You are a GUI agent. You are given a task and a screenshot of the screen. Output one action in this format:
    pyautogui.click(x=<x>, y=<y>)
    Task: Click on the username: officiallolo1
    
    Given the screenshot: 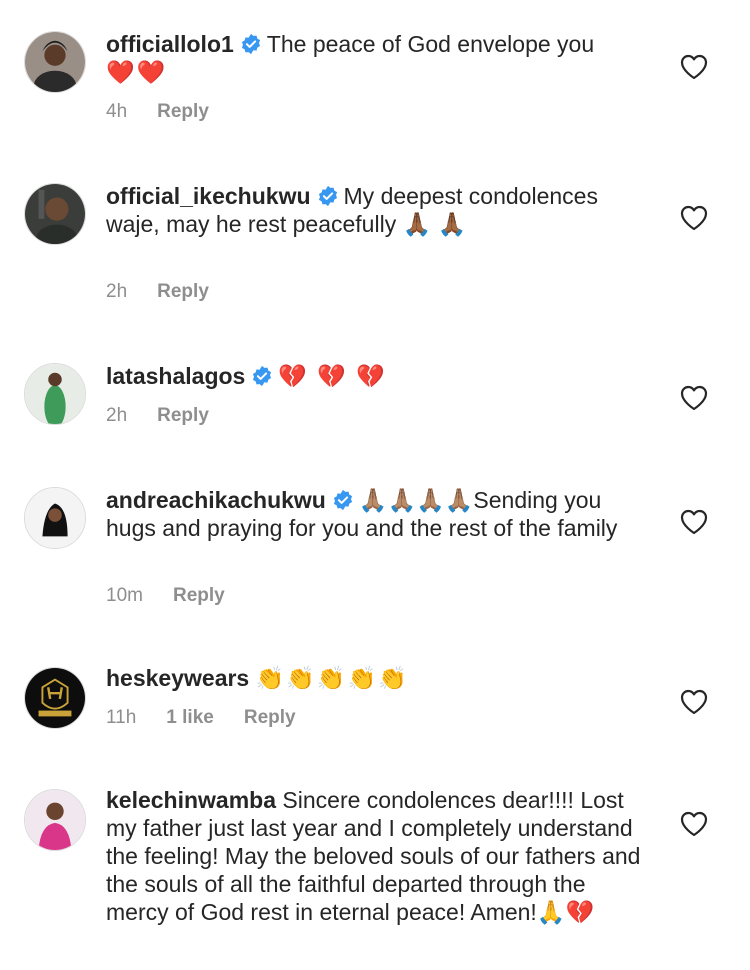 What is the action you would take?
    pyautogui.click(x=170, y=44)
    